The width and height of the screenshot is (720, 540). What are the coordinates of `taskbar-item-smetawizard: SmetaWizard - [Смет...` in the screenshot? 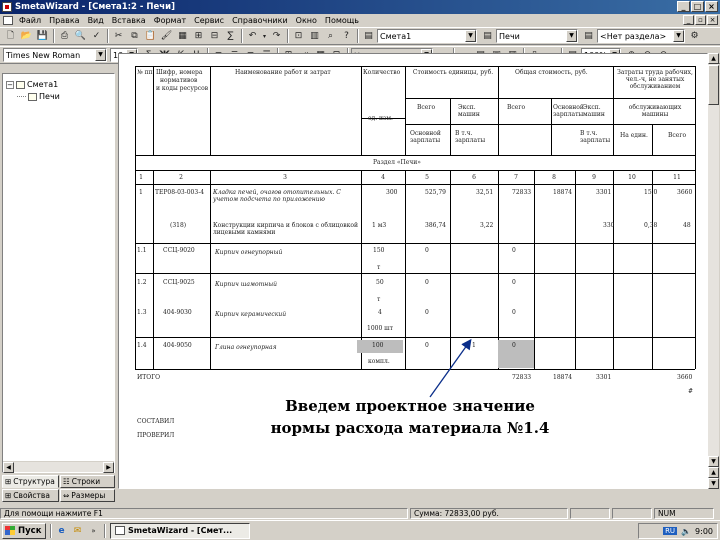 It's located at (180, 530).